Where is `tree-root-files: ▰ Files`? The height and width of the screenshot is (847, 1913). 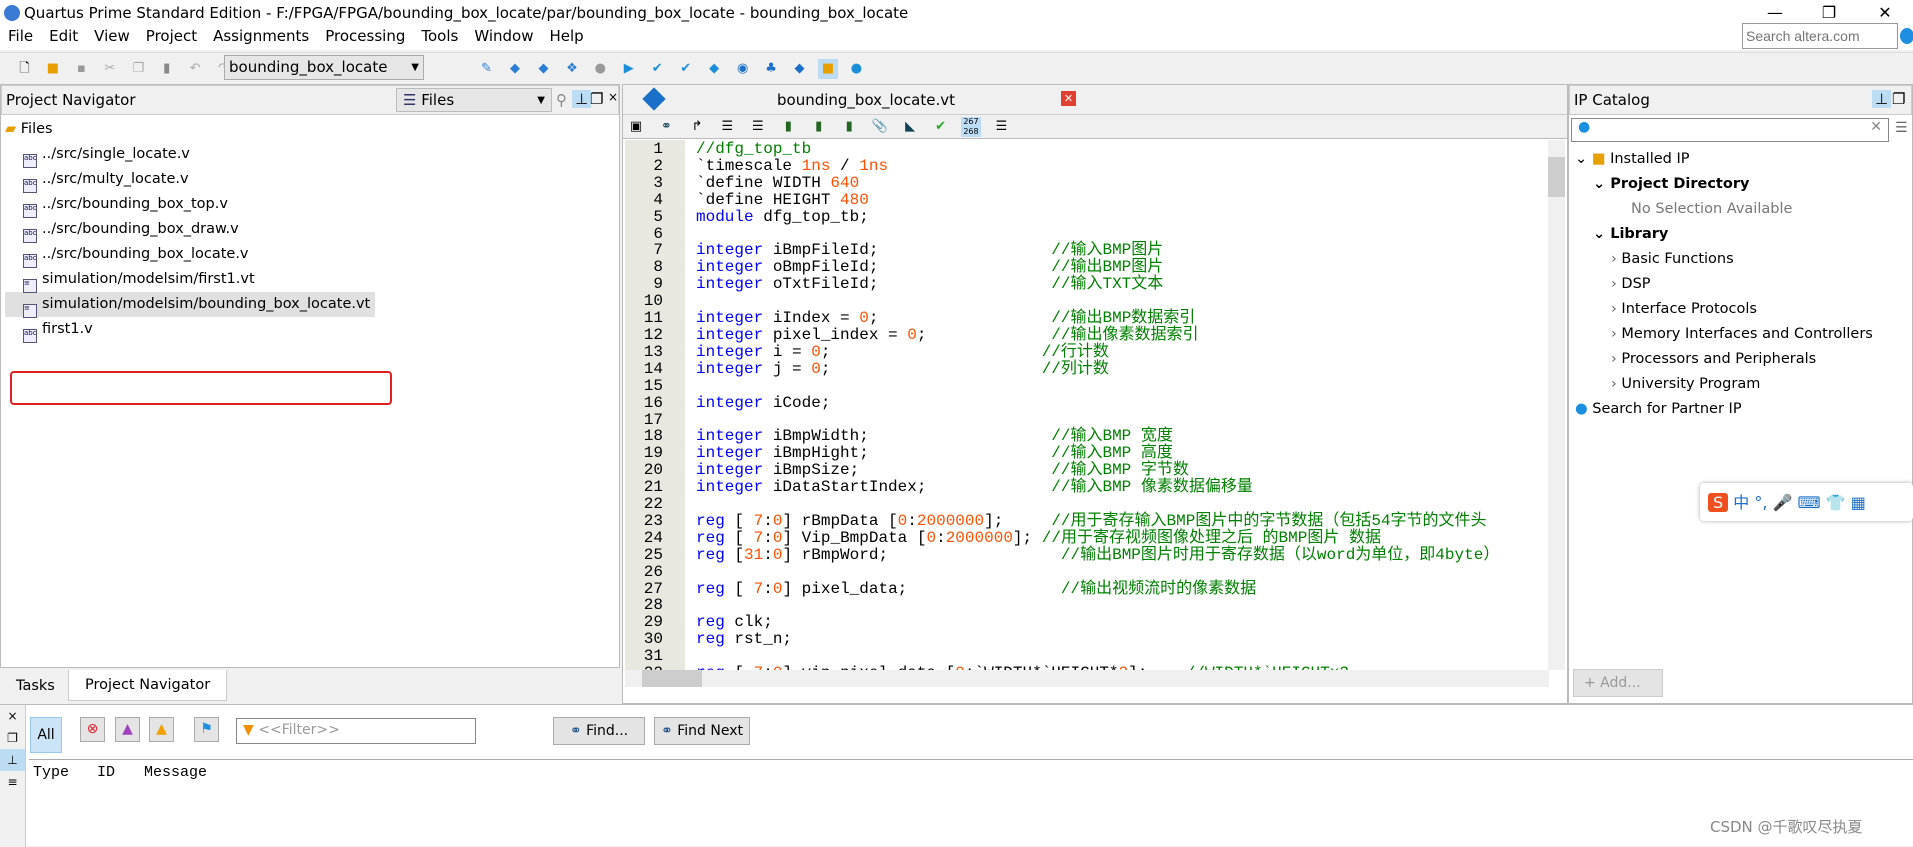
tree-root-files: ▰ Files is located at coordinates (310, 129).